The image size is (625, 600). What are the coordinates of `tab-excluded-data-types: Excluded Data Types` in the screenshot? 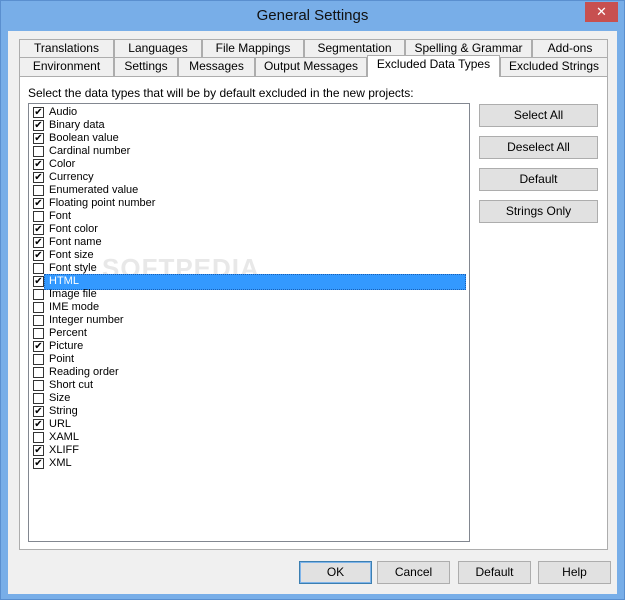 It's located at (433, 66).